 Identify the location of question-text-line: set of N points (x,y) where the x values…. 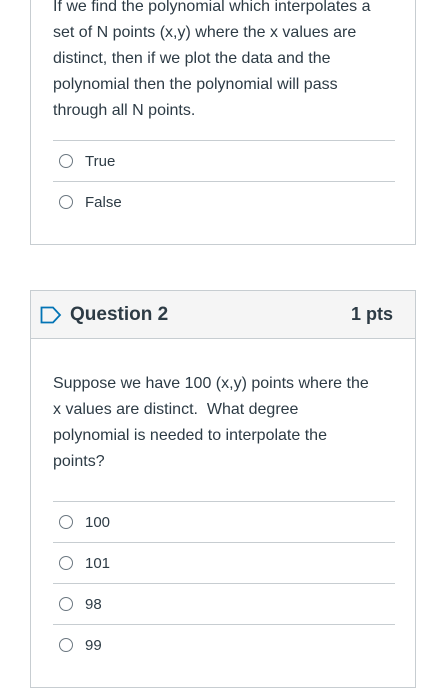
(205, 32).